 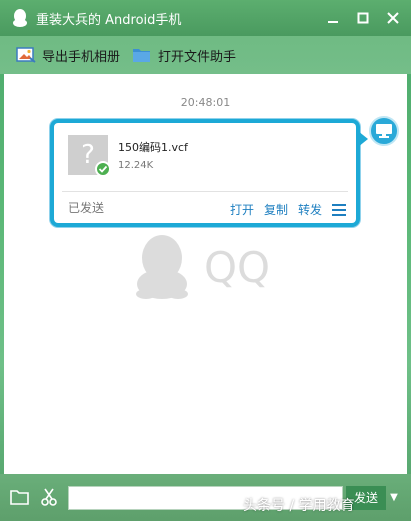 I want to click on close-button, so click(x=393, y=18).